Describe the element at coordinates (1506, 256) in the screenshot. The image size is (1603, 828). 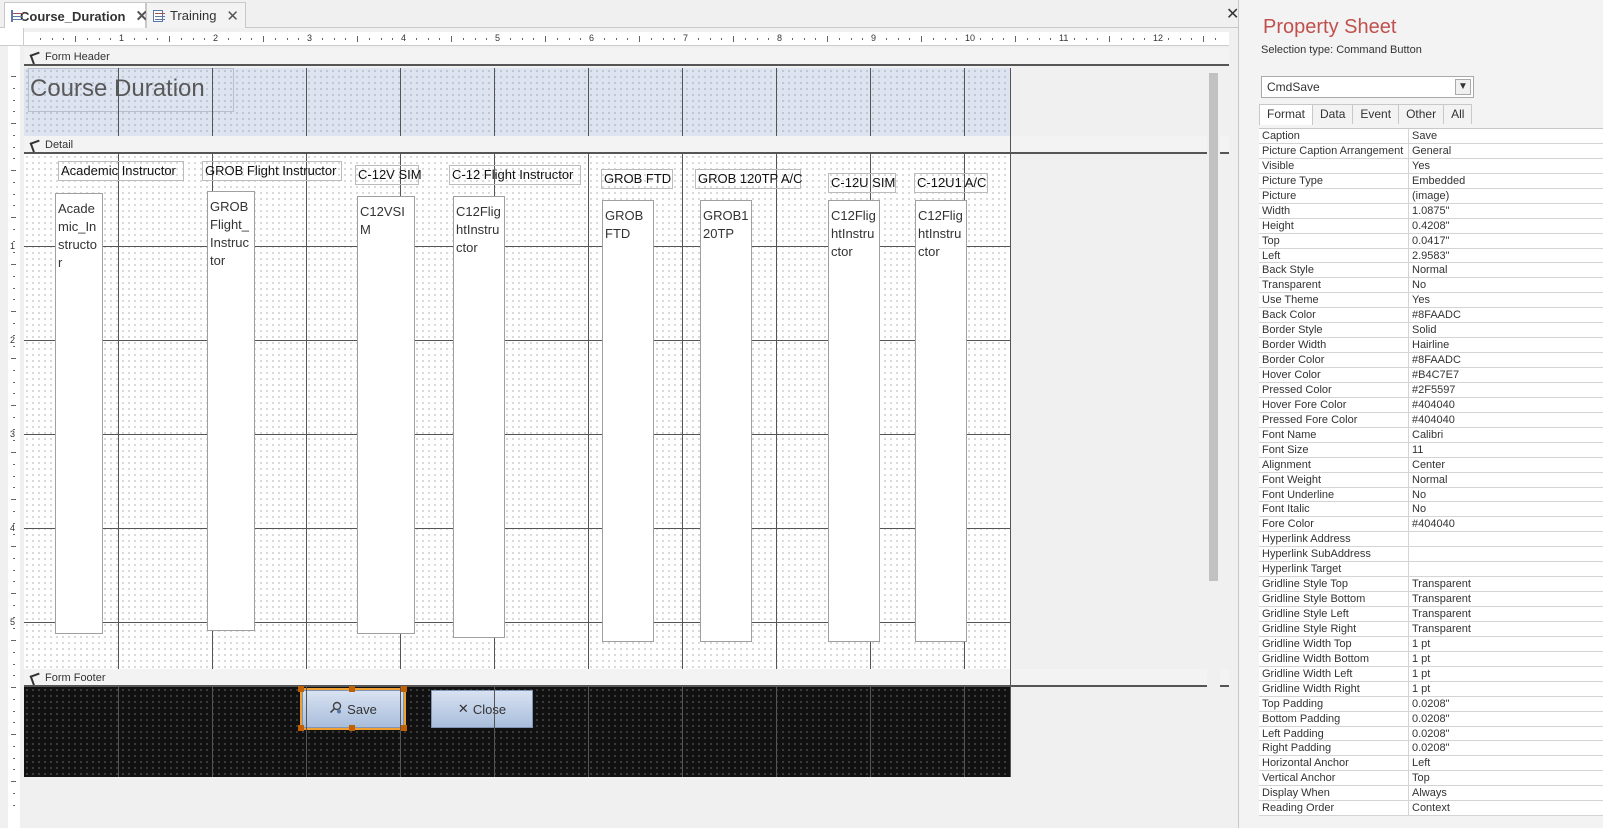
I see `property-value: 2.9583"` at that location.